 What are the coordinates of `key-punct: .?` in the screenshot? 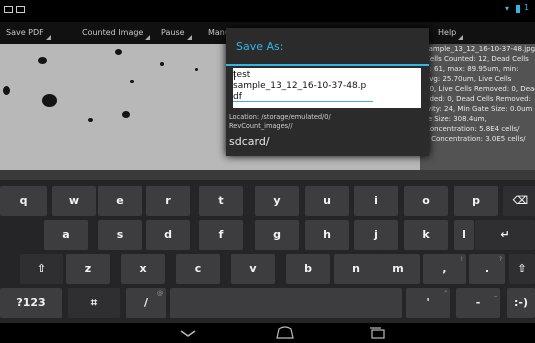 It's located at (487, 269).